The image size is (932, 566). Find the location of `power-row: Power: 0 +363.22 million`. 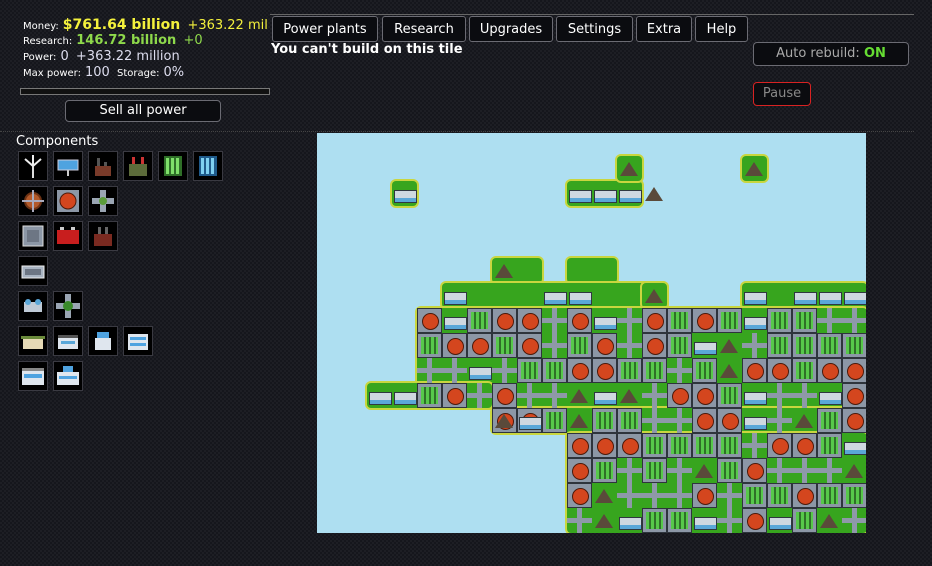

power-row: Power: 0 +363.22 million is located at coordinates (145, 57).